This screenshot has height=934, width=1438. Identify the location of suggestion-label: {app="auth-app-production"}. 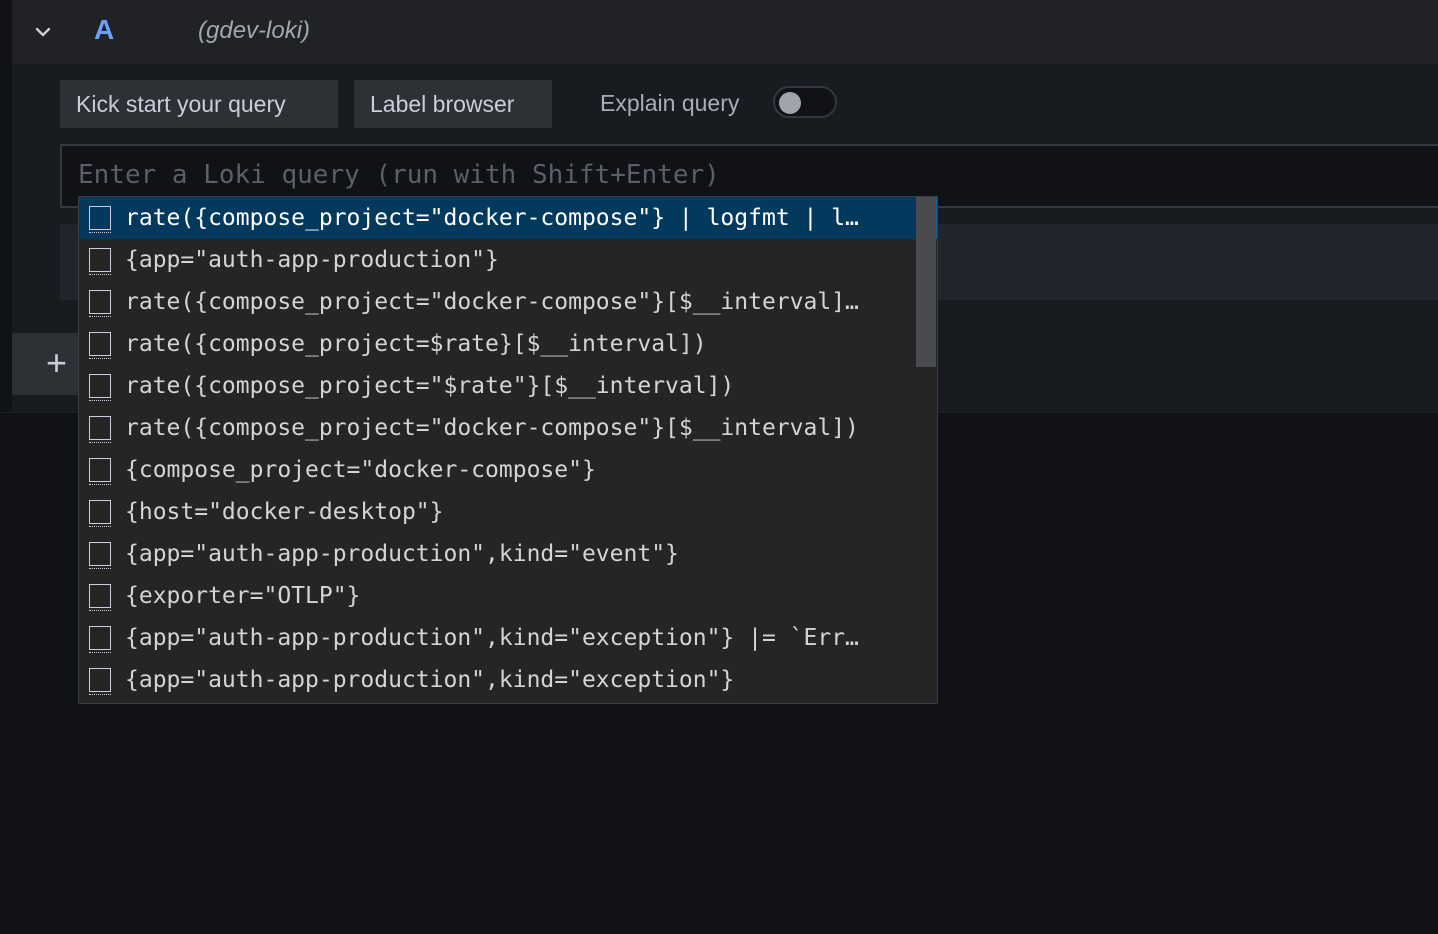
(312, 260).